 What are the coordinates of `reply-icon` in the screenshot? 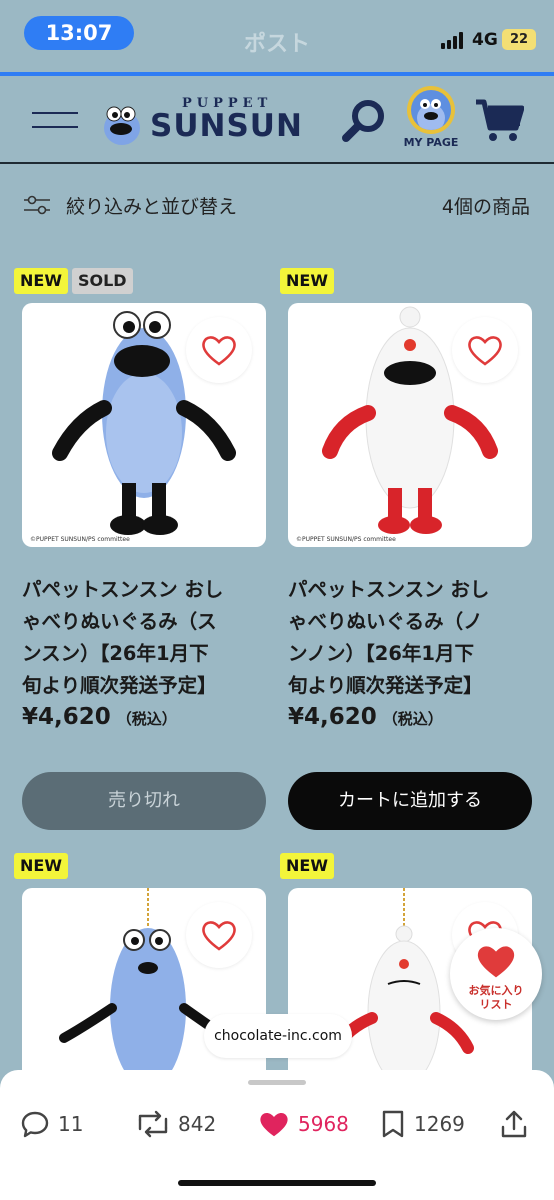 It's located at (35, 1124).